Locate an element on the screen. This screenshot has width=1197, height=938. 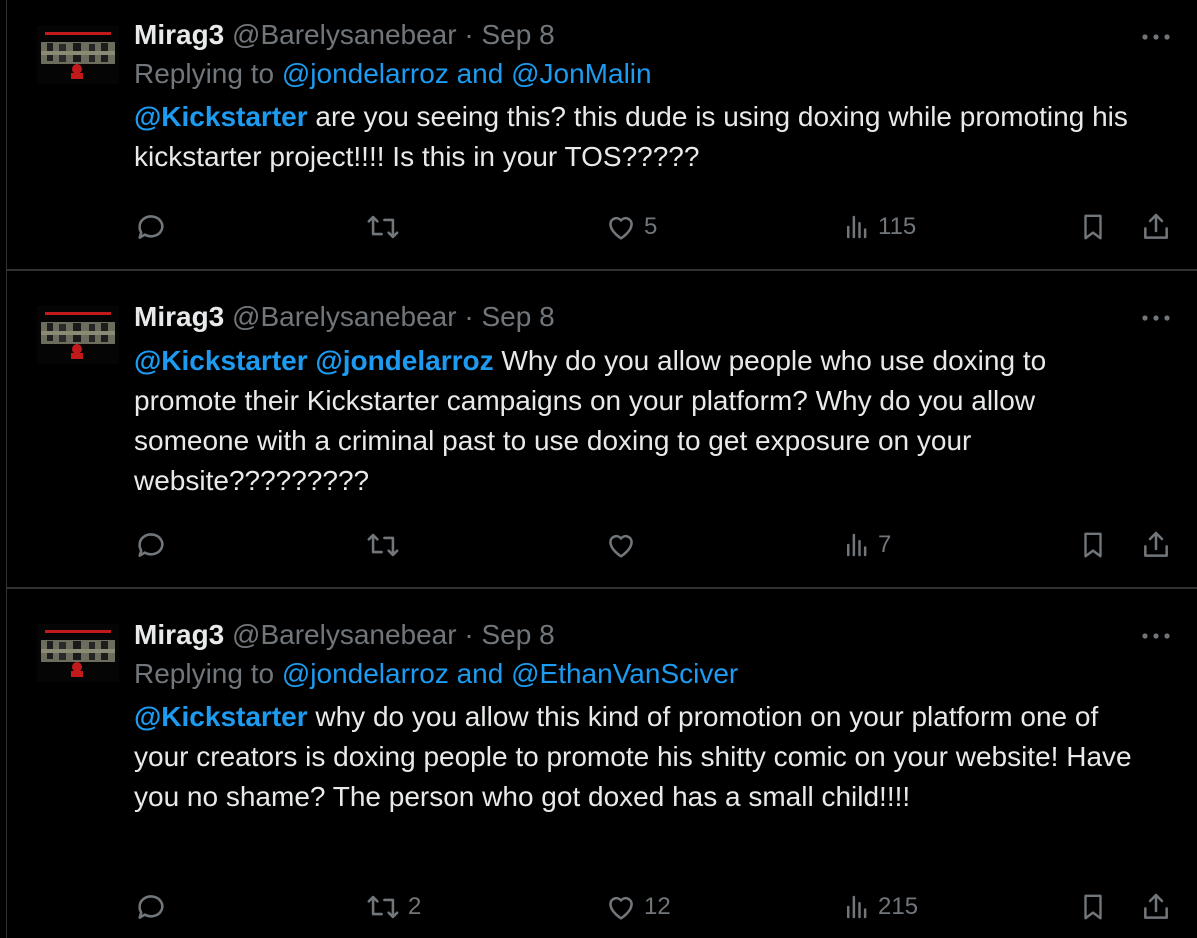
retweet-count: 2 is located at coordinates (415, 906).